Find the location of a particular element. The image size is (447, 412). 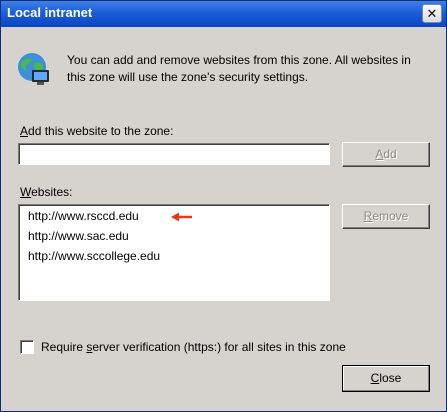

local-intranet-globe-icon is located at coordinates (33, 69).